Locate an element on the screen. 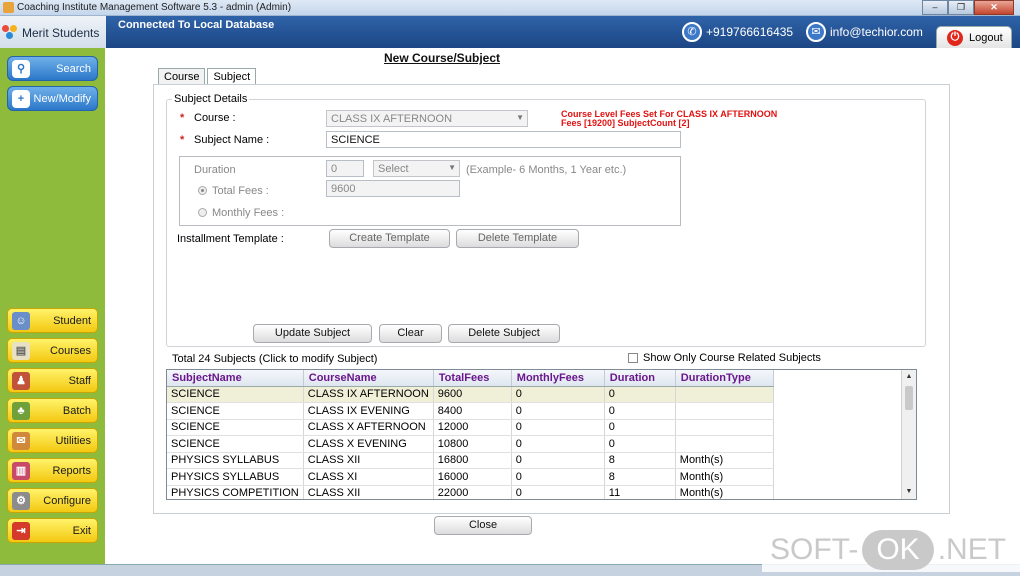 This screenshot has width=1020, height=576. sidebar-item-exit: ⇥ Exit is located at coordinates (52, 530).